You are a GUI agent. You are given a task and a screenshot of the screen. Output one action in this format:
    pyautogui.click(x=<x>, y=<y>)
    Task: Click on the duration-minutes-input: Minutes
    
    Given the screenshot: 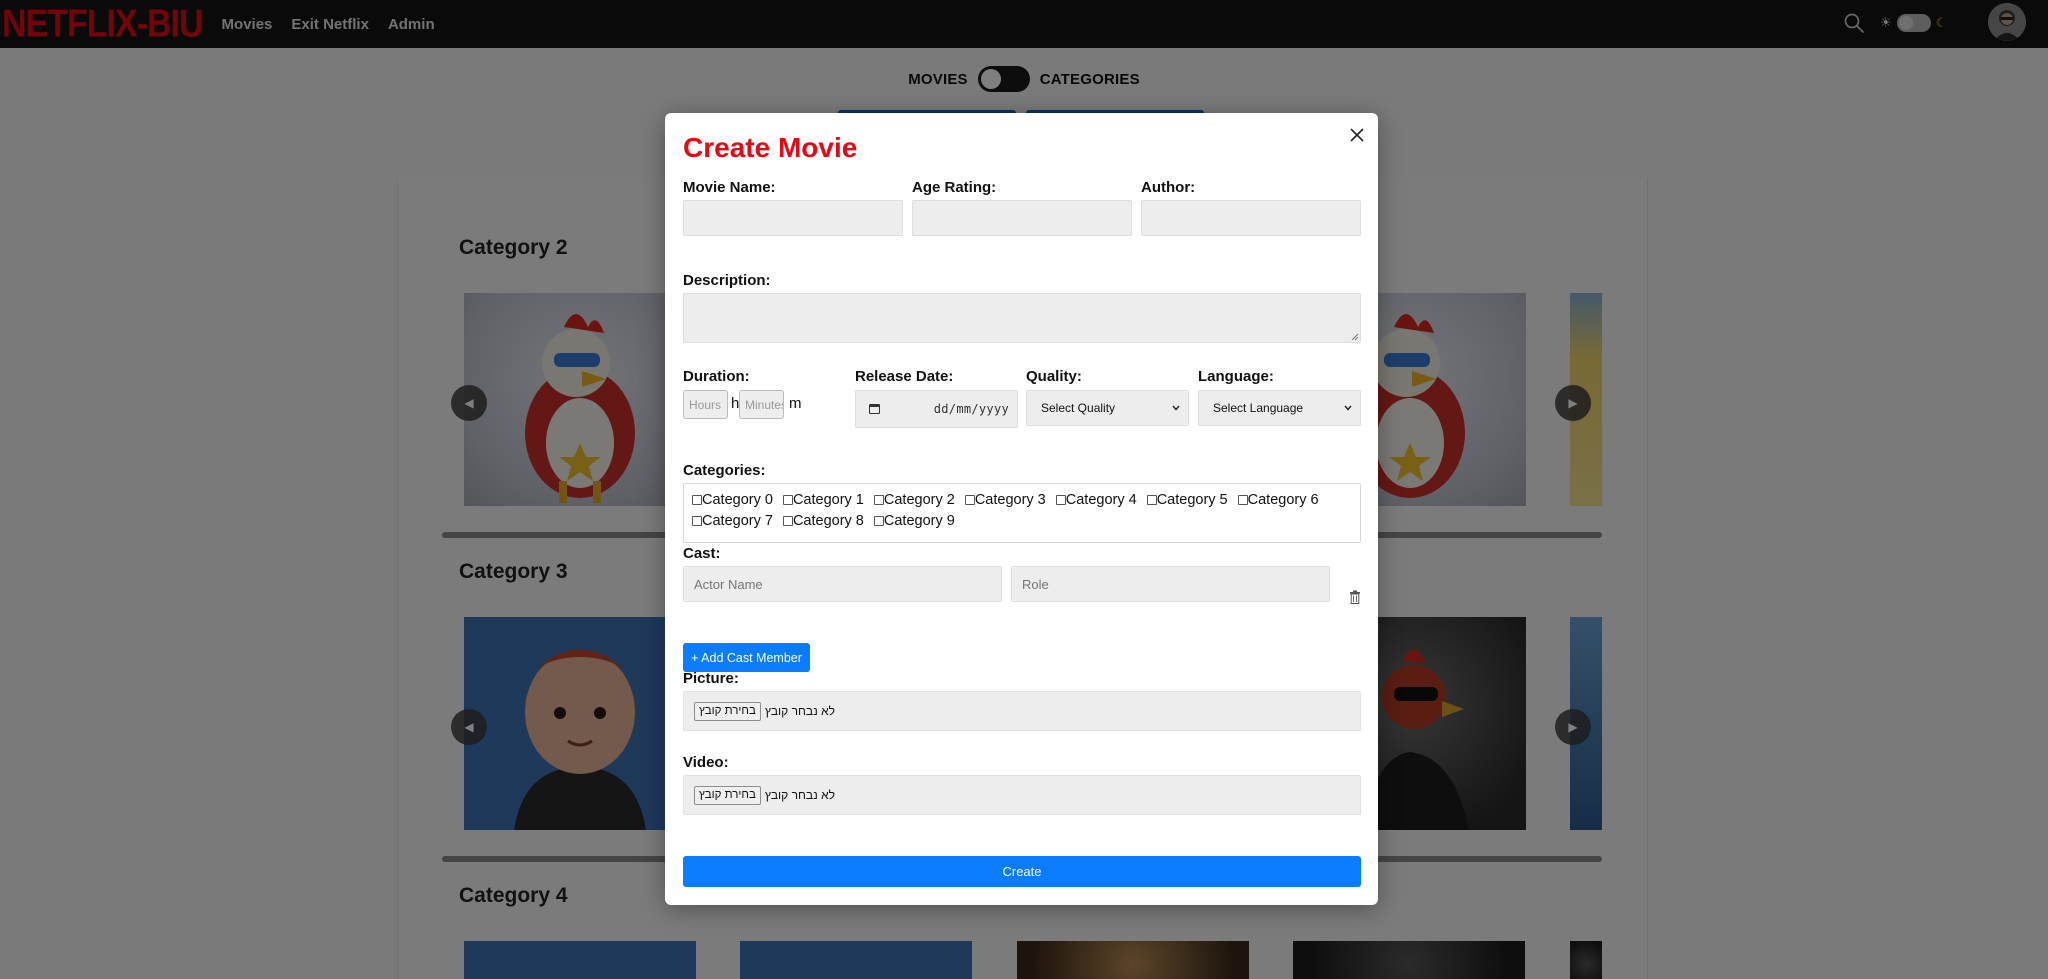 What is the action you would take?
    pyautogui.click(x=761, y=404)
    